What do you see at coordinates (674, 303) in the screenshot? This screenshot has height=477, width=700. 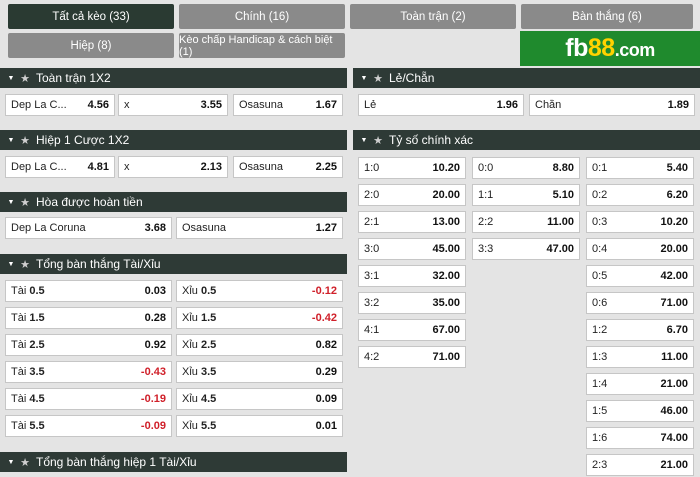 I see `bet-odd: 71.00` at bounding box center [674, 303].